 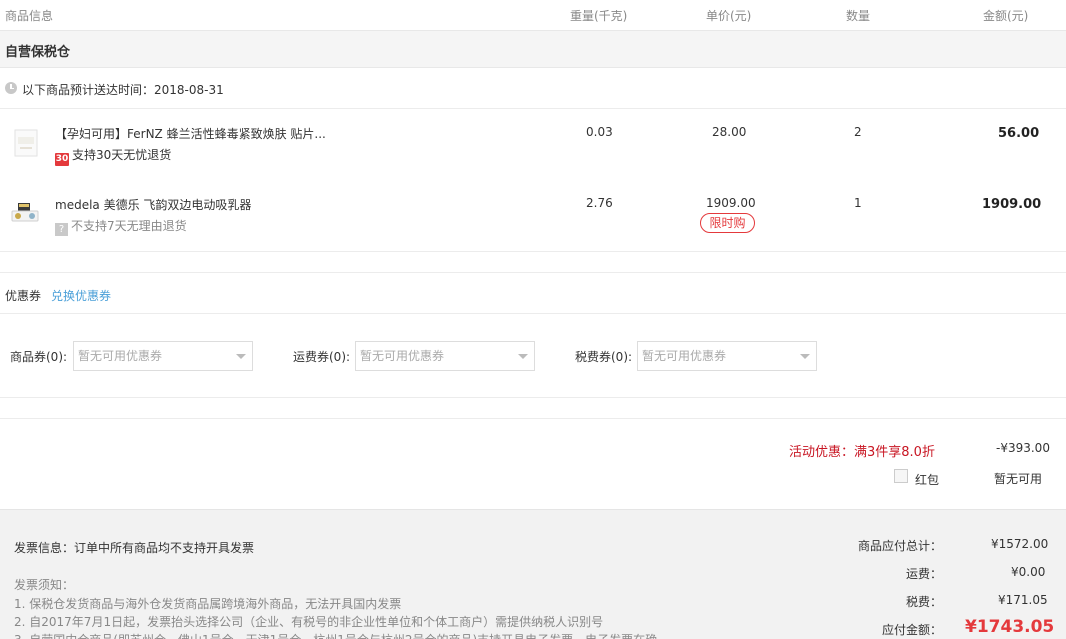 What do you see at coordinates (322, 357) in the screenshot?
I see `shipping-coupon-label: 运费券(0):` at bounding box center [322, 357].